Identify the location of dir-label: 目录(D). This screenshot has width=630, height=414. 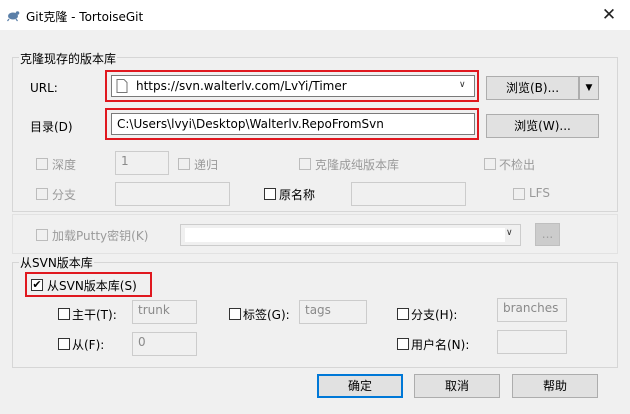
(51, 127).